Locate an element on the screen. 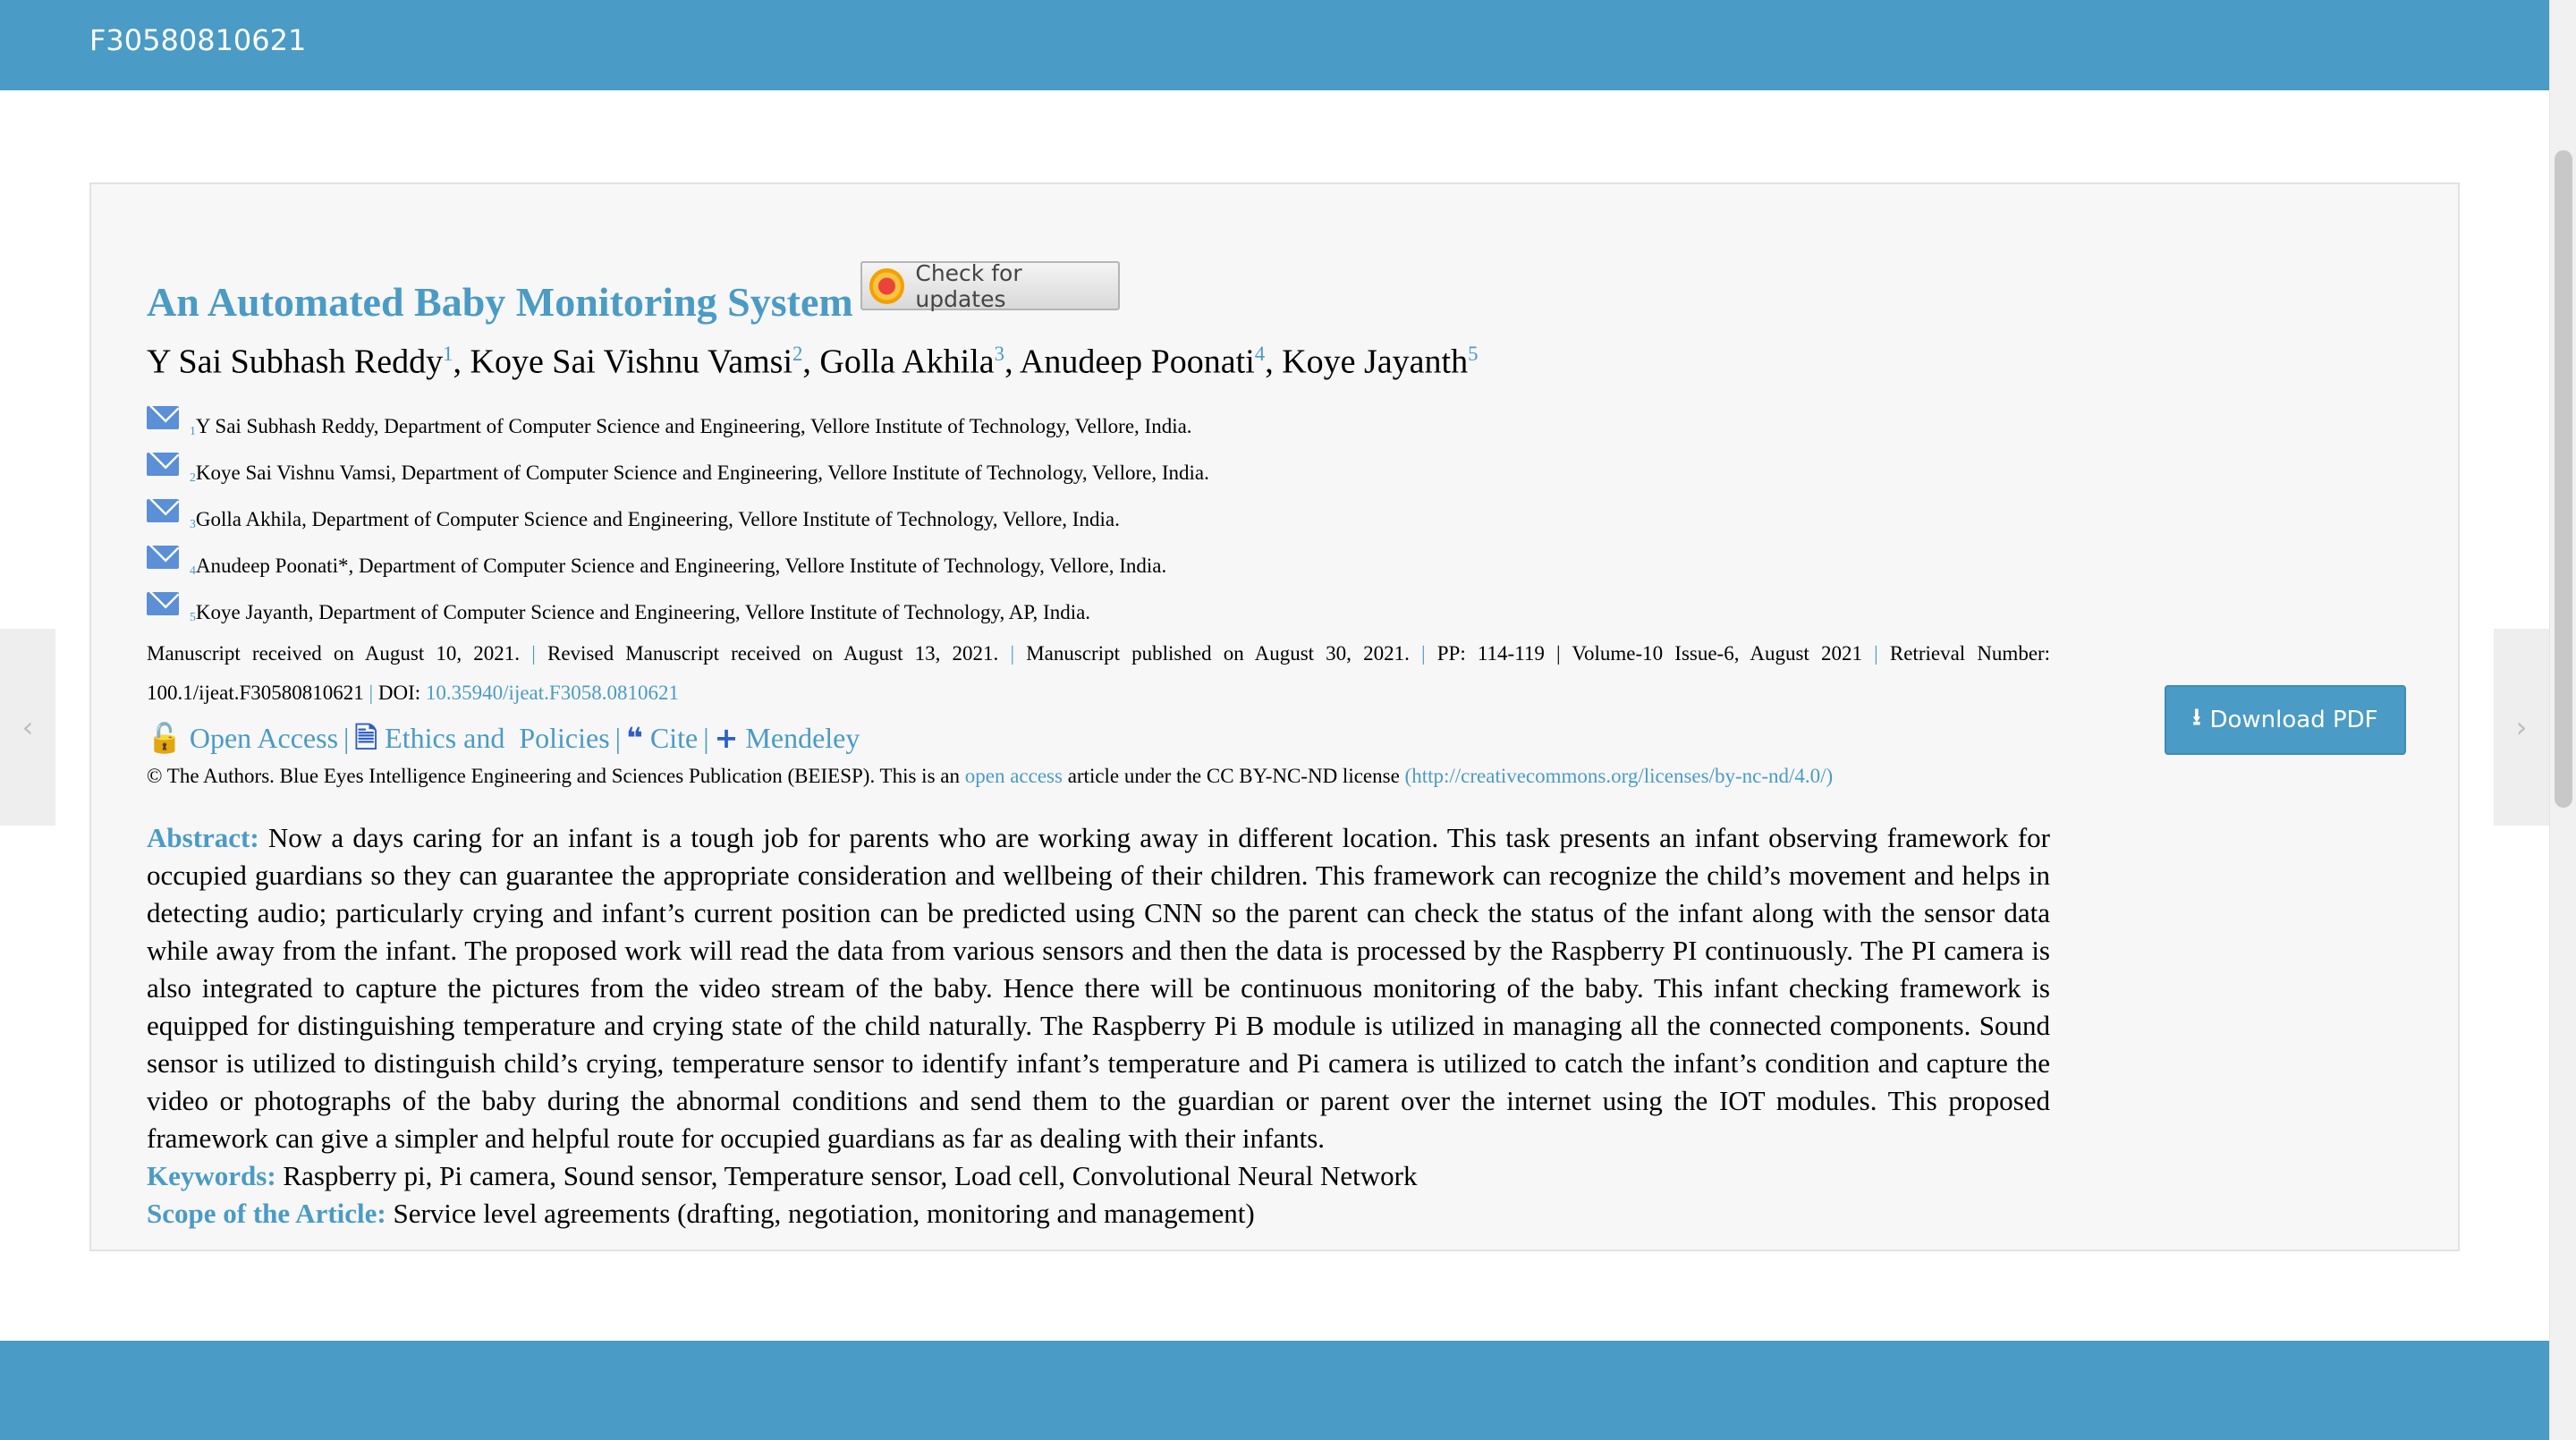  mendeley-link: + Mendeley is located at coordinates (787, 738).